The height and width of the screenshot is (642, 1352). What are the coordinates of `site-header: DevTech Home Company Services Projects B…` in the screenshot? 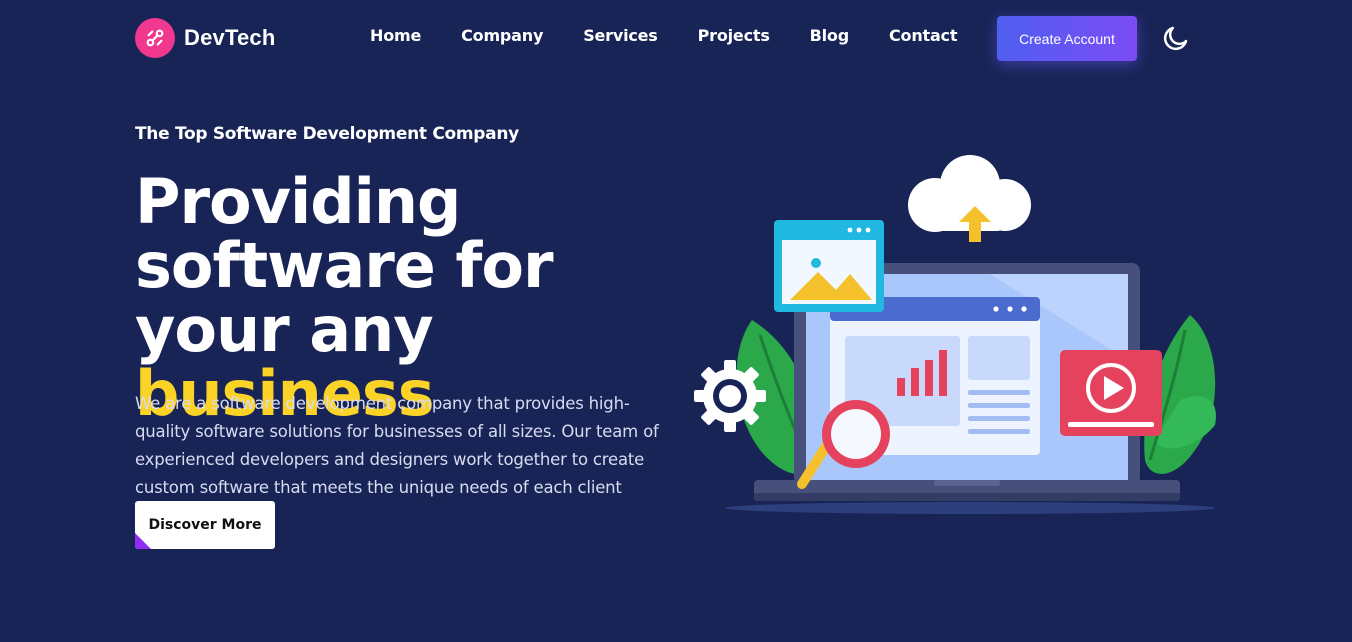 It's located at (676, 38).